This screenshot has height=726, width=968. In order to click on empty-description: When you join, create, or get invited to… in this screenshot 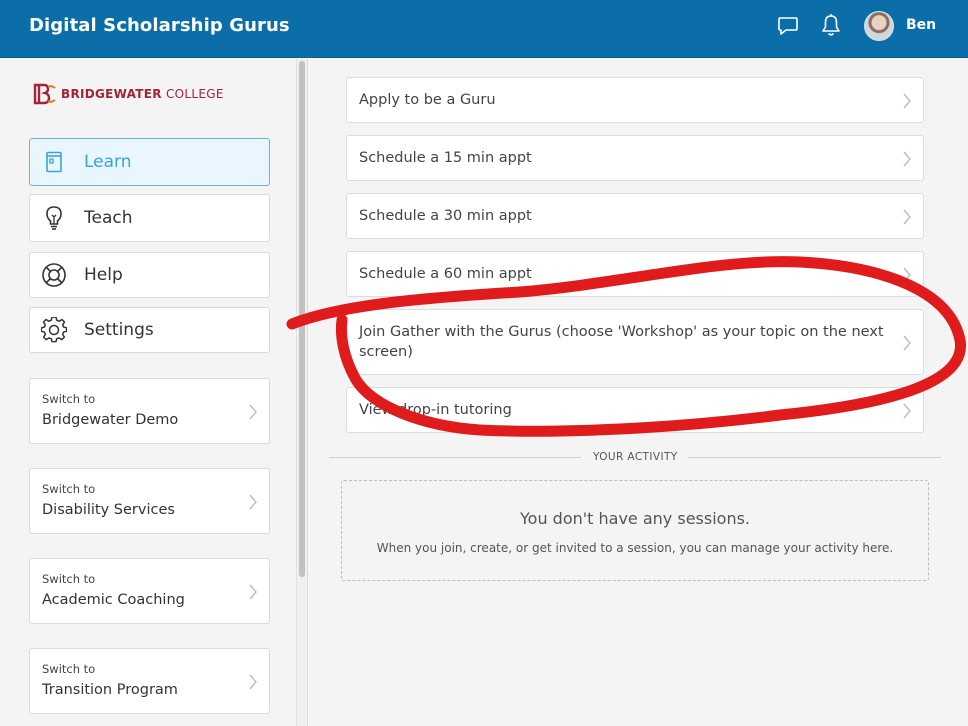, I will do `click(635, 548)`.